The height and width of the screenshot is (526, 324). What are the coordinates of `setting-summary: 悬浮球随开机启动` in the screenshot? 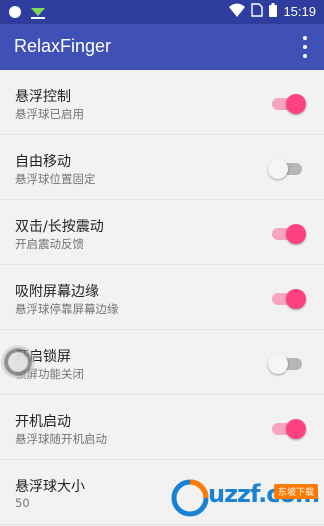 It's located at (61, 439).